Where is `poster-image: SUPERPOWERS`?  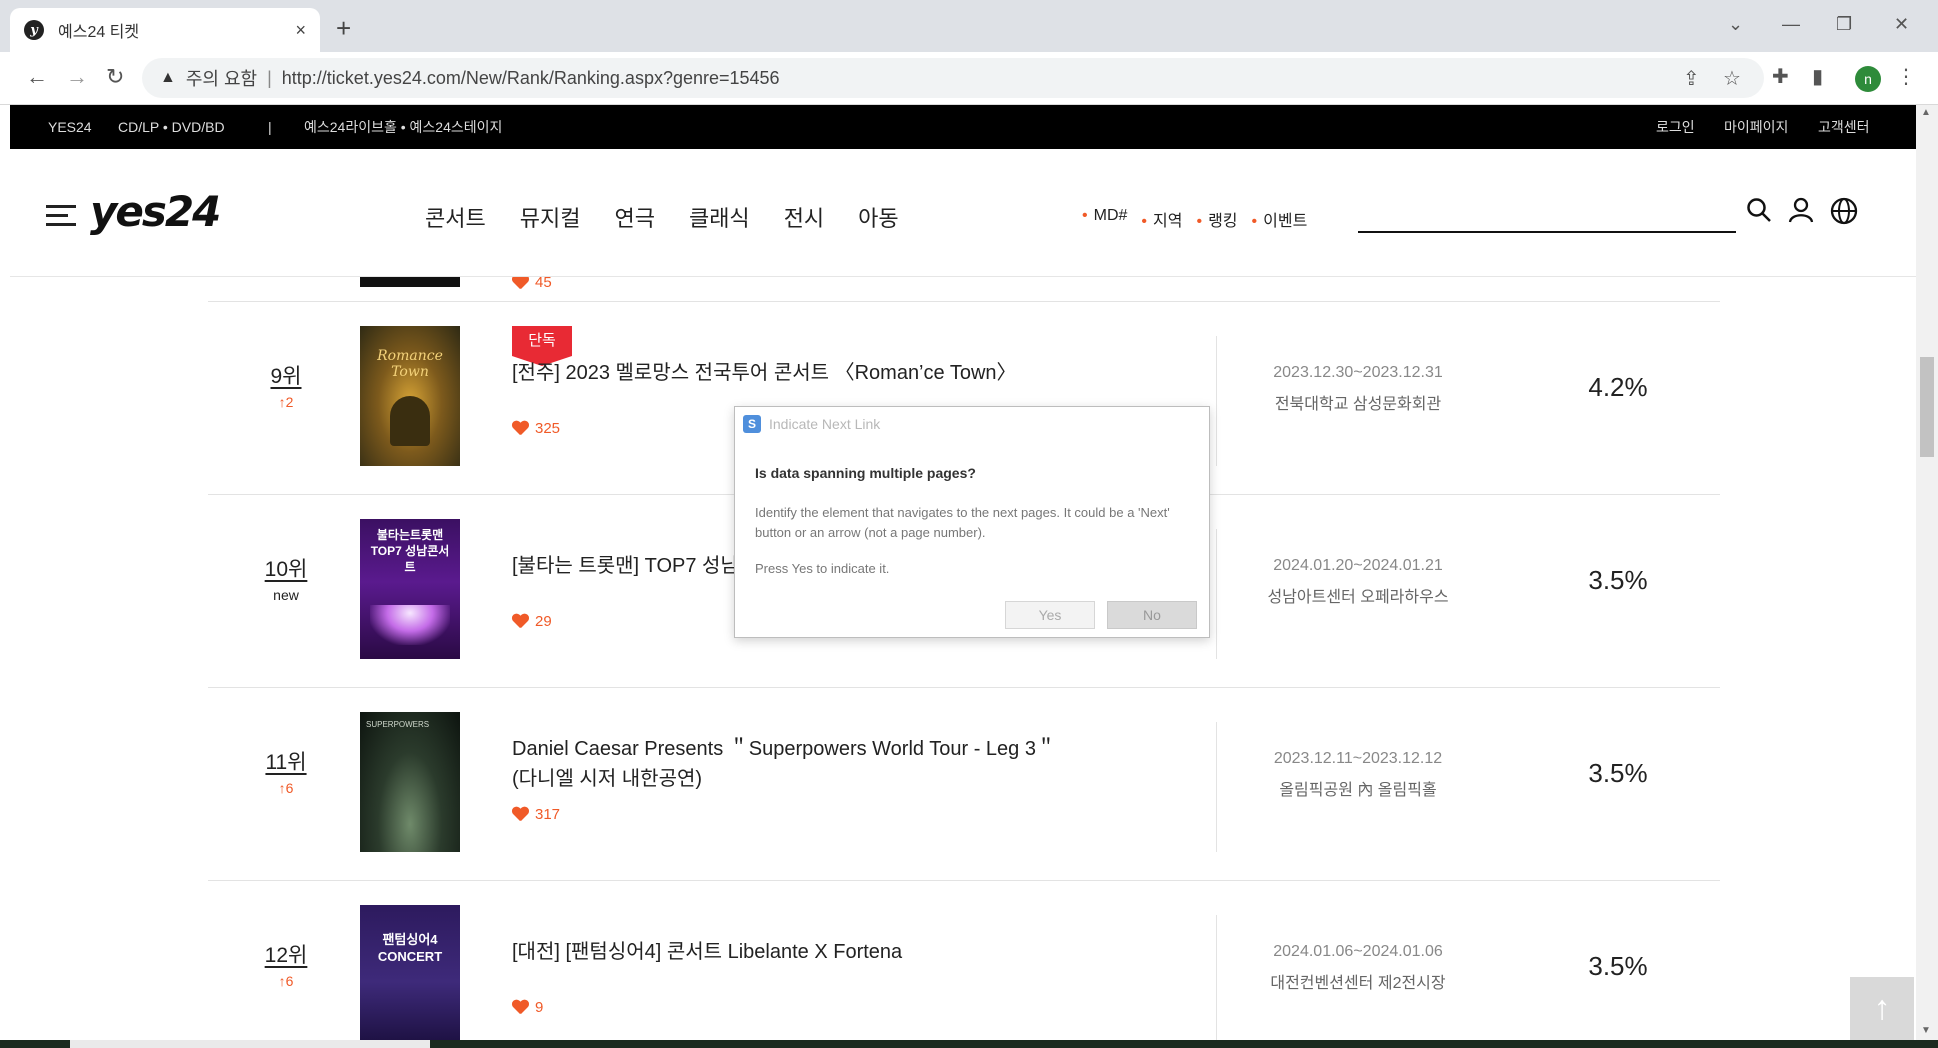 poster-image: SUPERPOWERS is located at coordinates (410, 782).